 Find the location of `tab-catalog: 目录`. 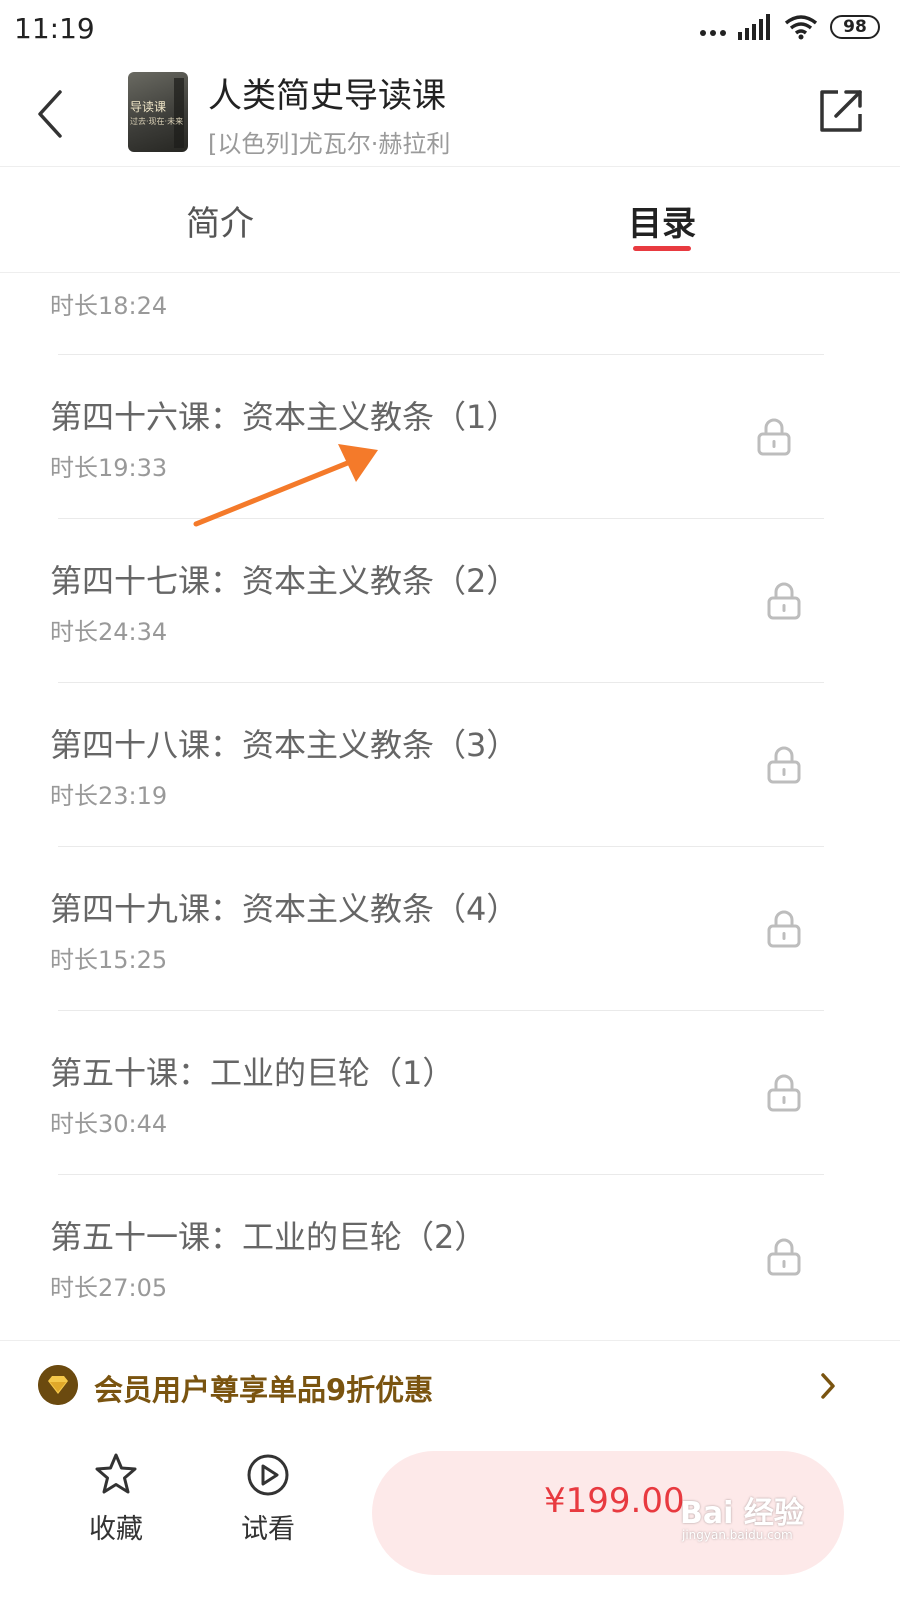

tab-catalog: 目录 is located at coordinates (662, 220).